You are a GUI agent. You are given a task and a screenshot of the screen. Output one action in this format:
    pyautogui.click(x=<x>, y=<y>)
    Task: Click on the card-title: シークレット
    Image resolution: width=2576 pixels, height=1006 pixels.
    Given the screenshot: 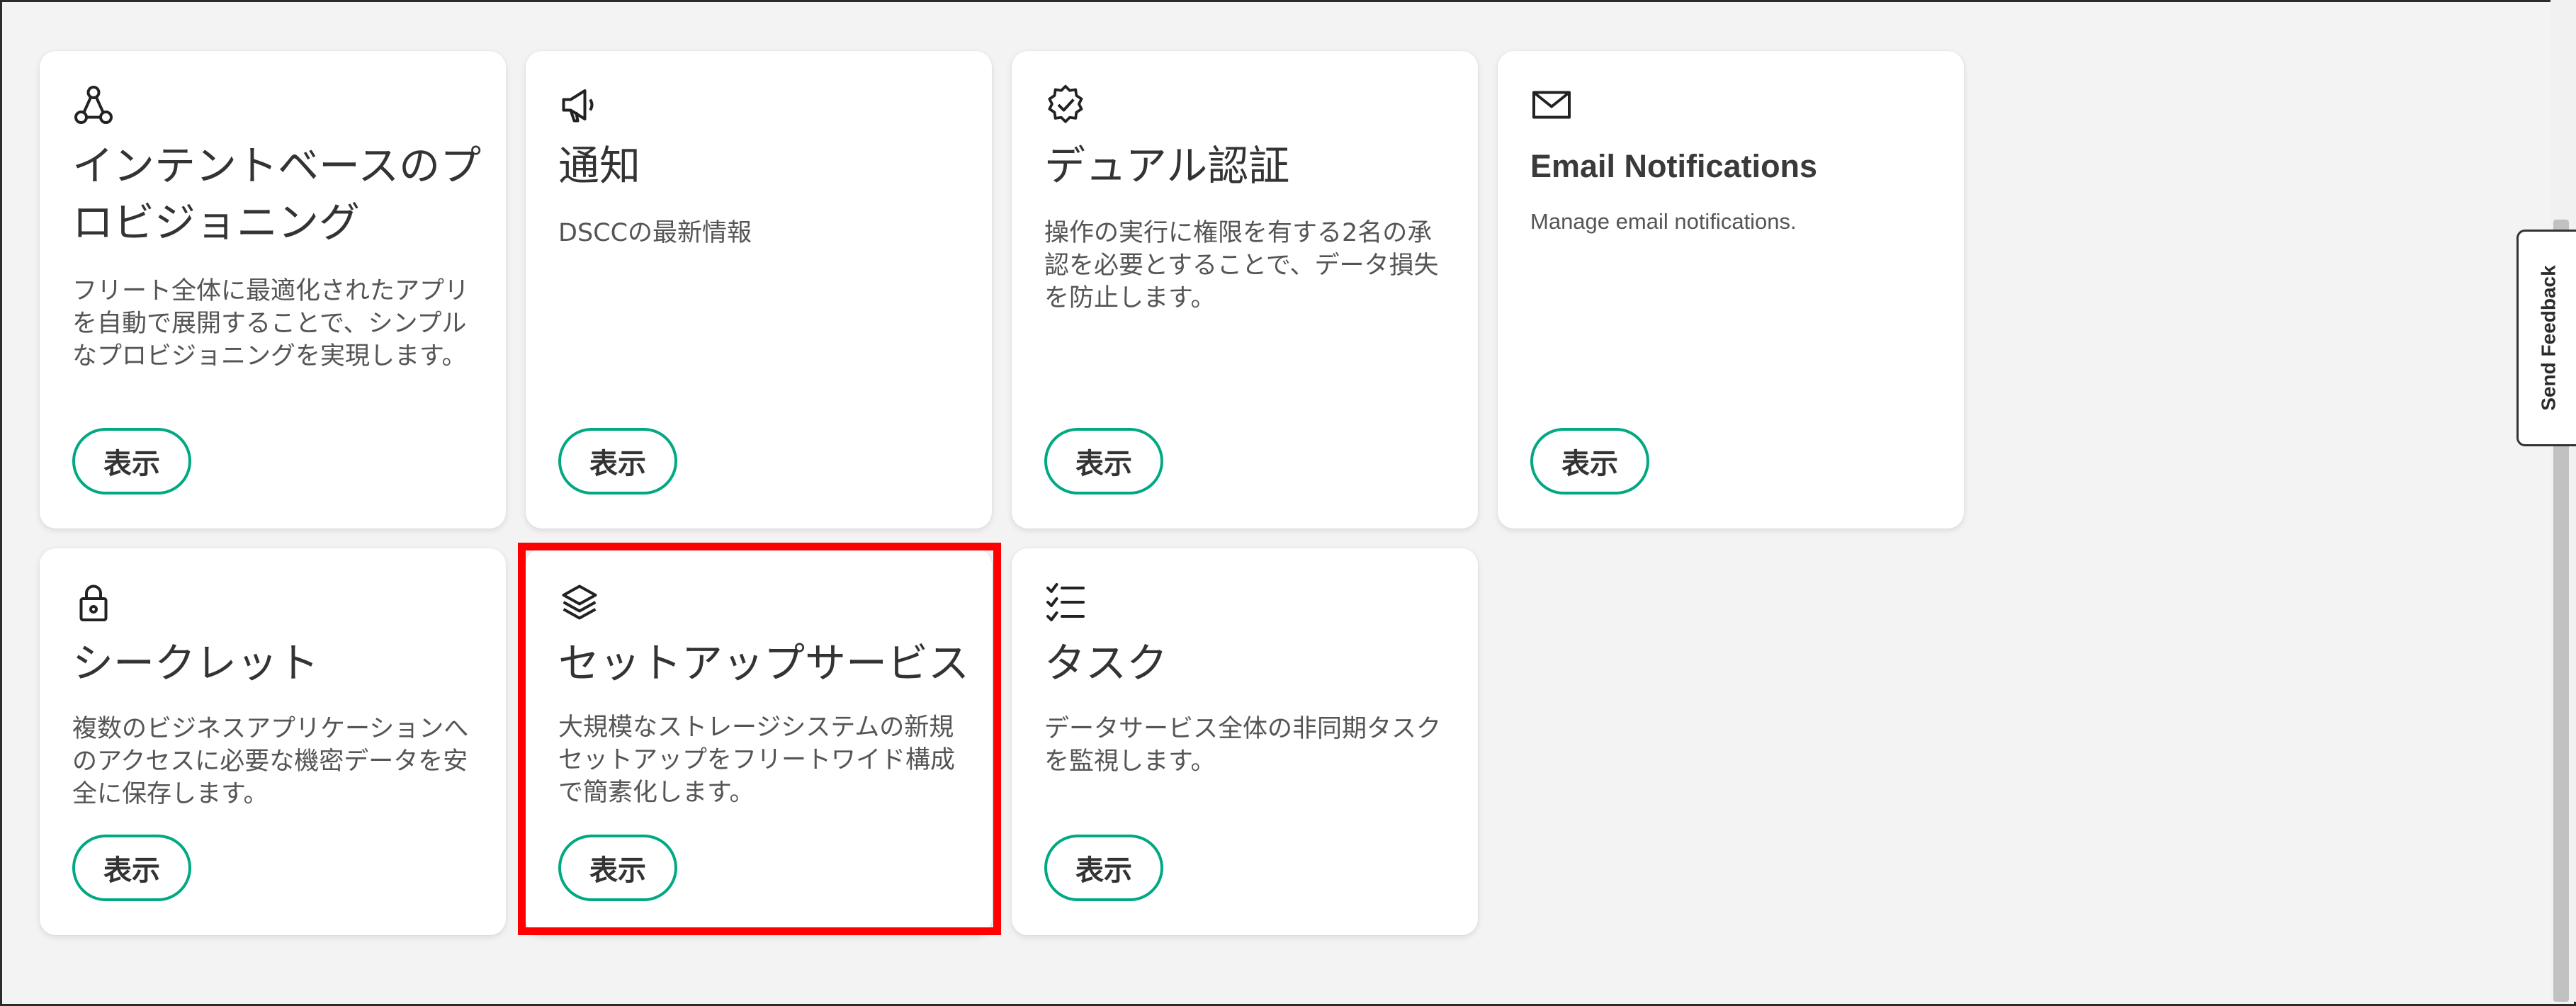 What is the action you would take?
    pyautogui.click(x=196, y=663)
    